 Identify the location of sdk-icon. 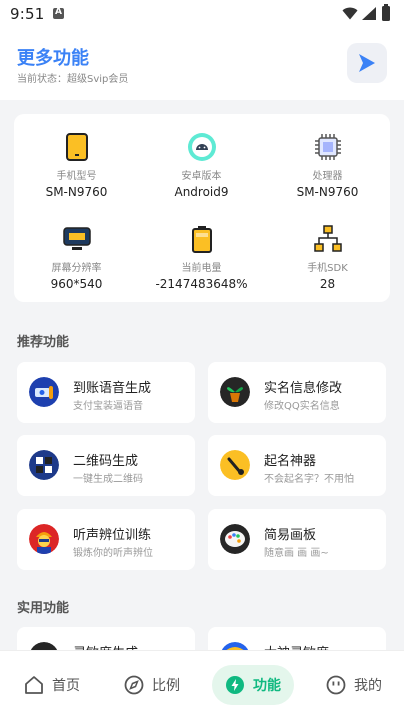
(328, 239).